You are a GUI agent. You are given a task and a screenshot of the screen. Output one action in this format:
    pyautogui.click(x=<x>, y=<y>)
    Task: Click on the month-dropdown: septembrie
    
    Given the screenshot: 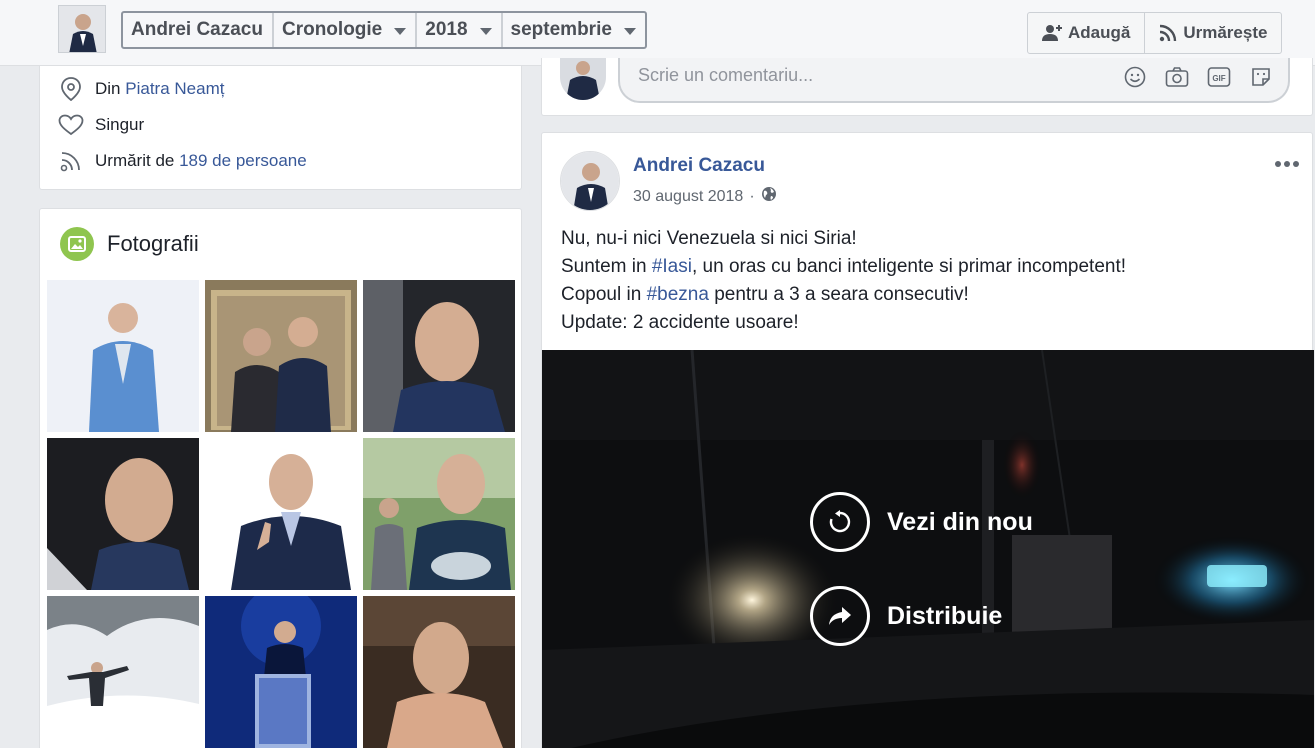 What is the action you would take?
    pyautogui.click(x=574, y=30)
    